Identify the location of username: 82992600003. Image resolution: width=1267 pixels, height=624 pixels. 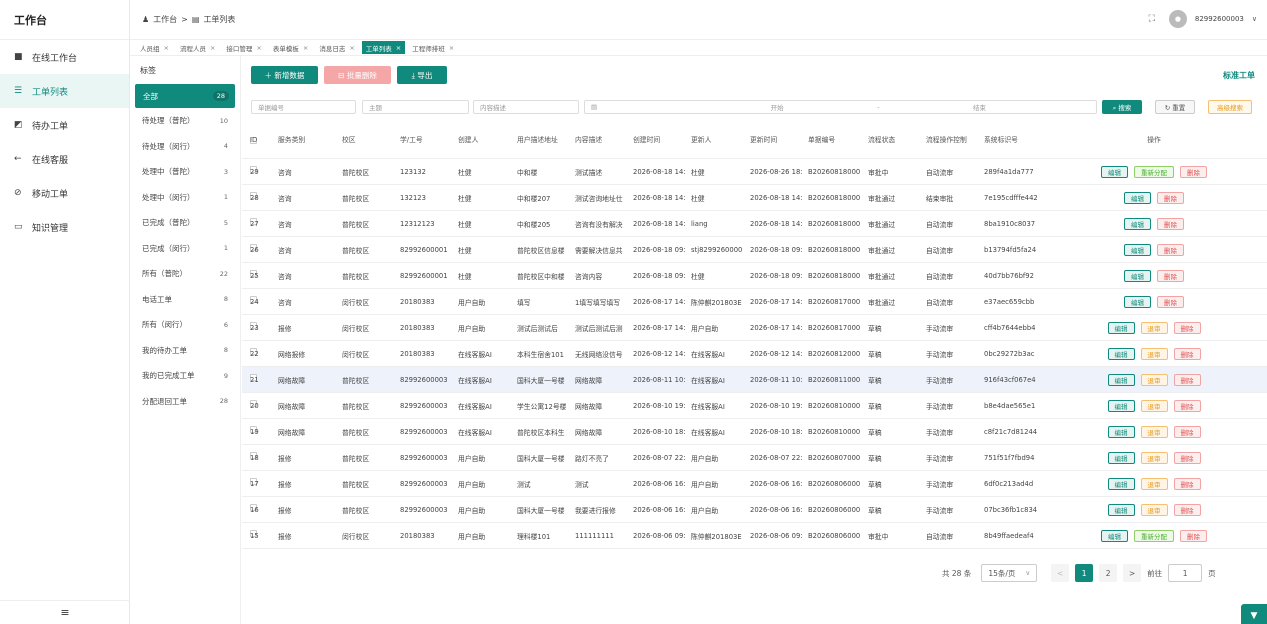
(1219, 19).